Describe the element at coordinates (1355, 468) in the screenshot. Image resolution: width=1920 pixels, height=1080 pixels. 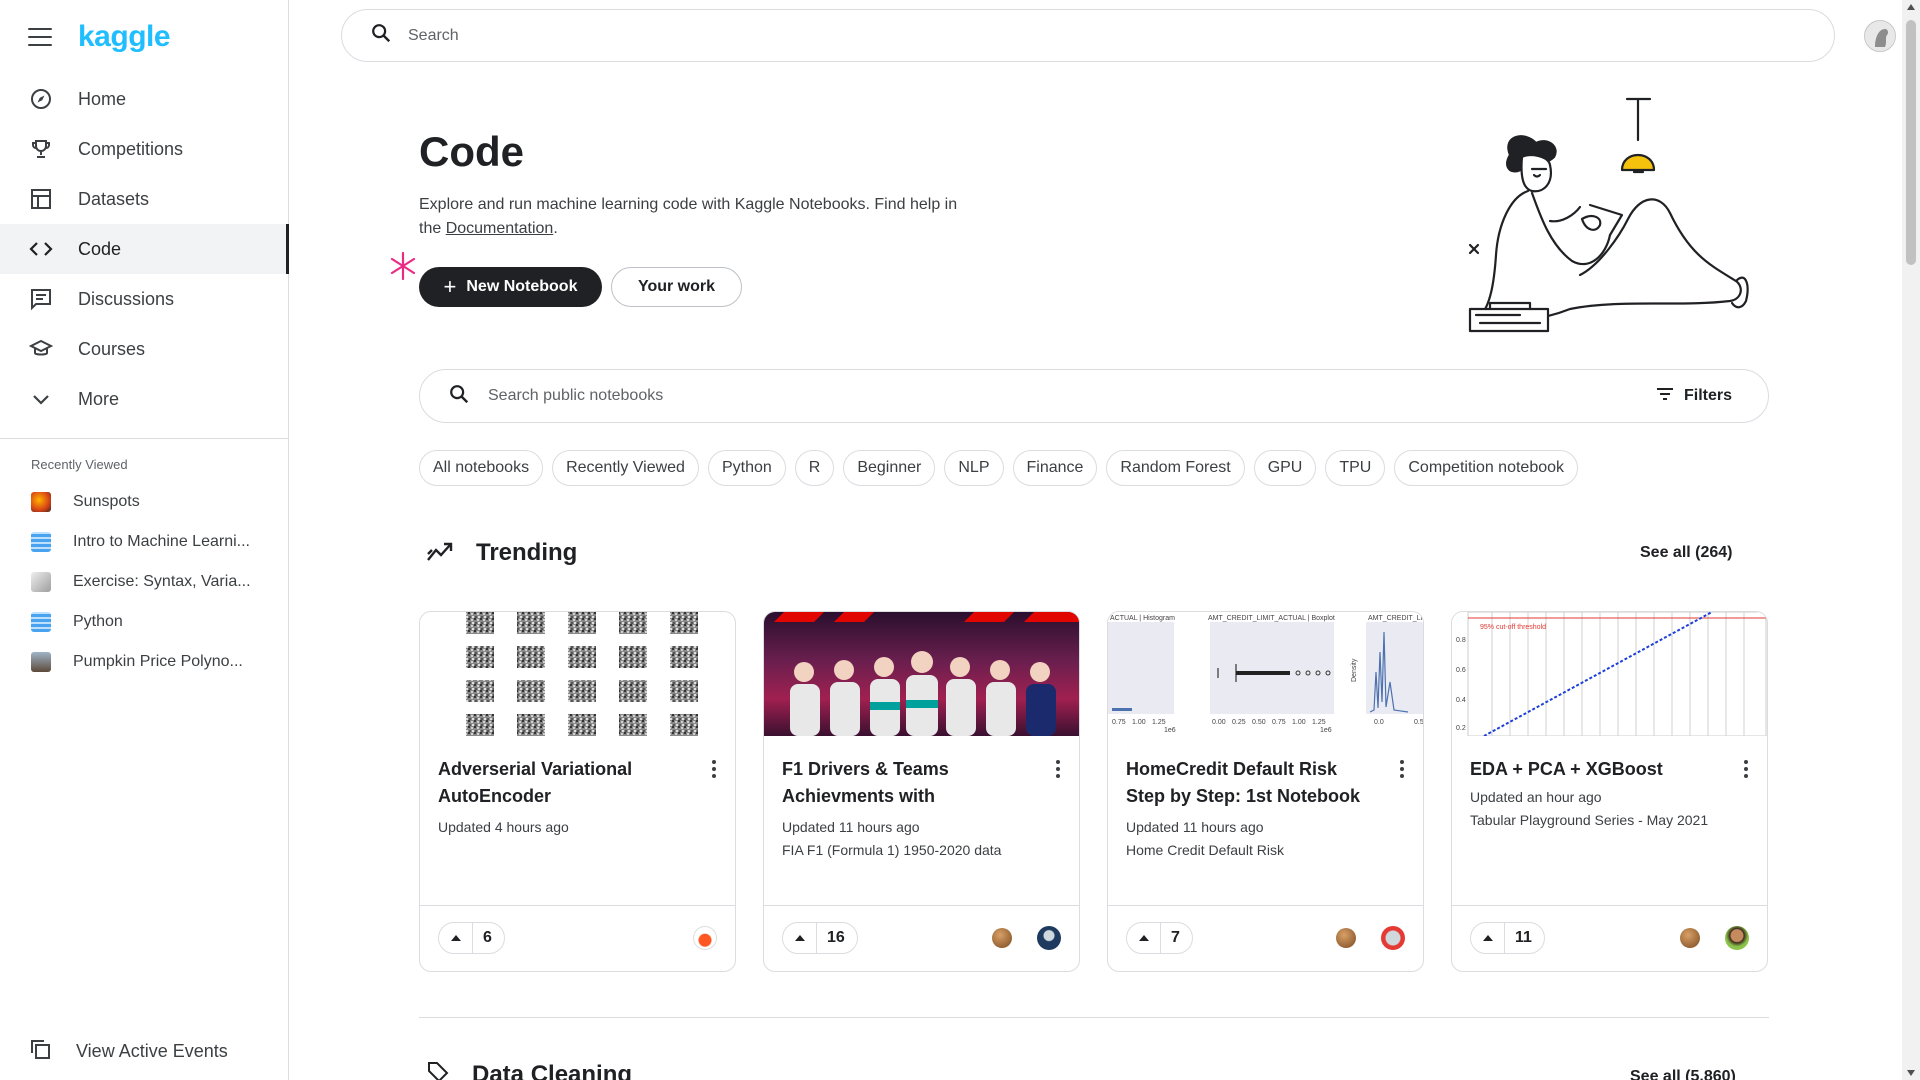
I see `chip-tpu: TPU` at that location.